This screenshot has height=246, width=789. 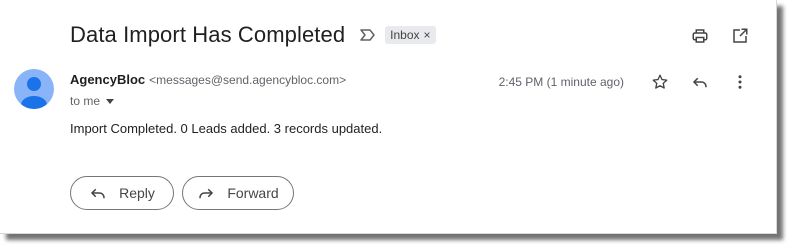 What do you see at coordinates (720, 36) in the screenshot?
I see `header-actions` at bounding box center [720, 36].